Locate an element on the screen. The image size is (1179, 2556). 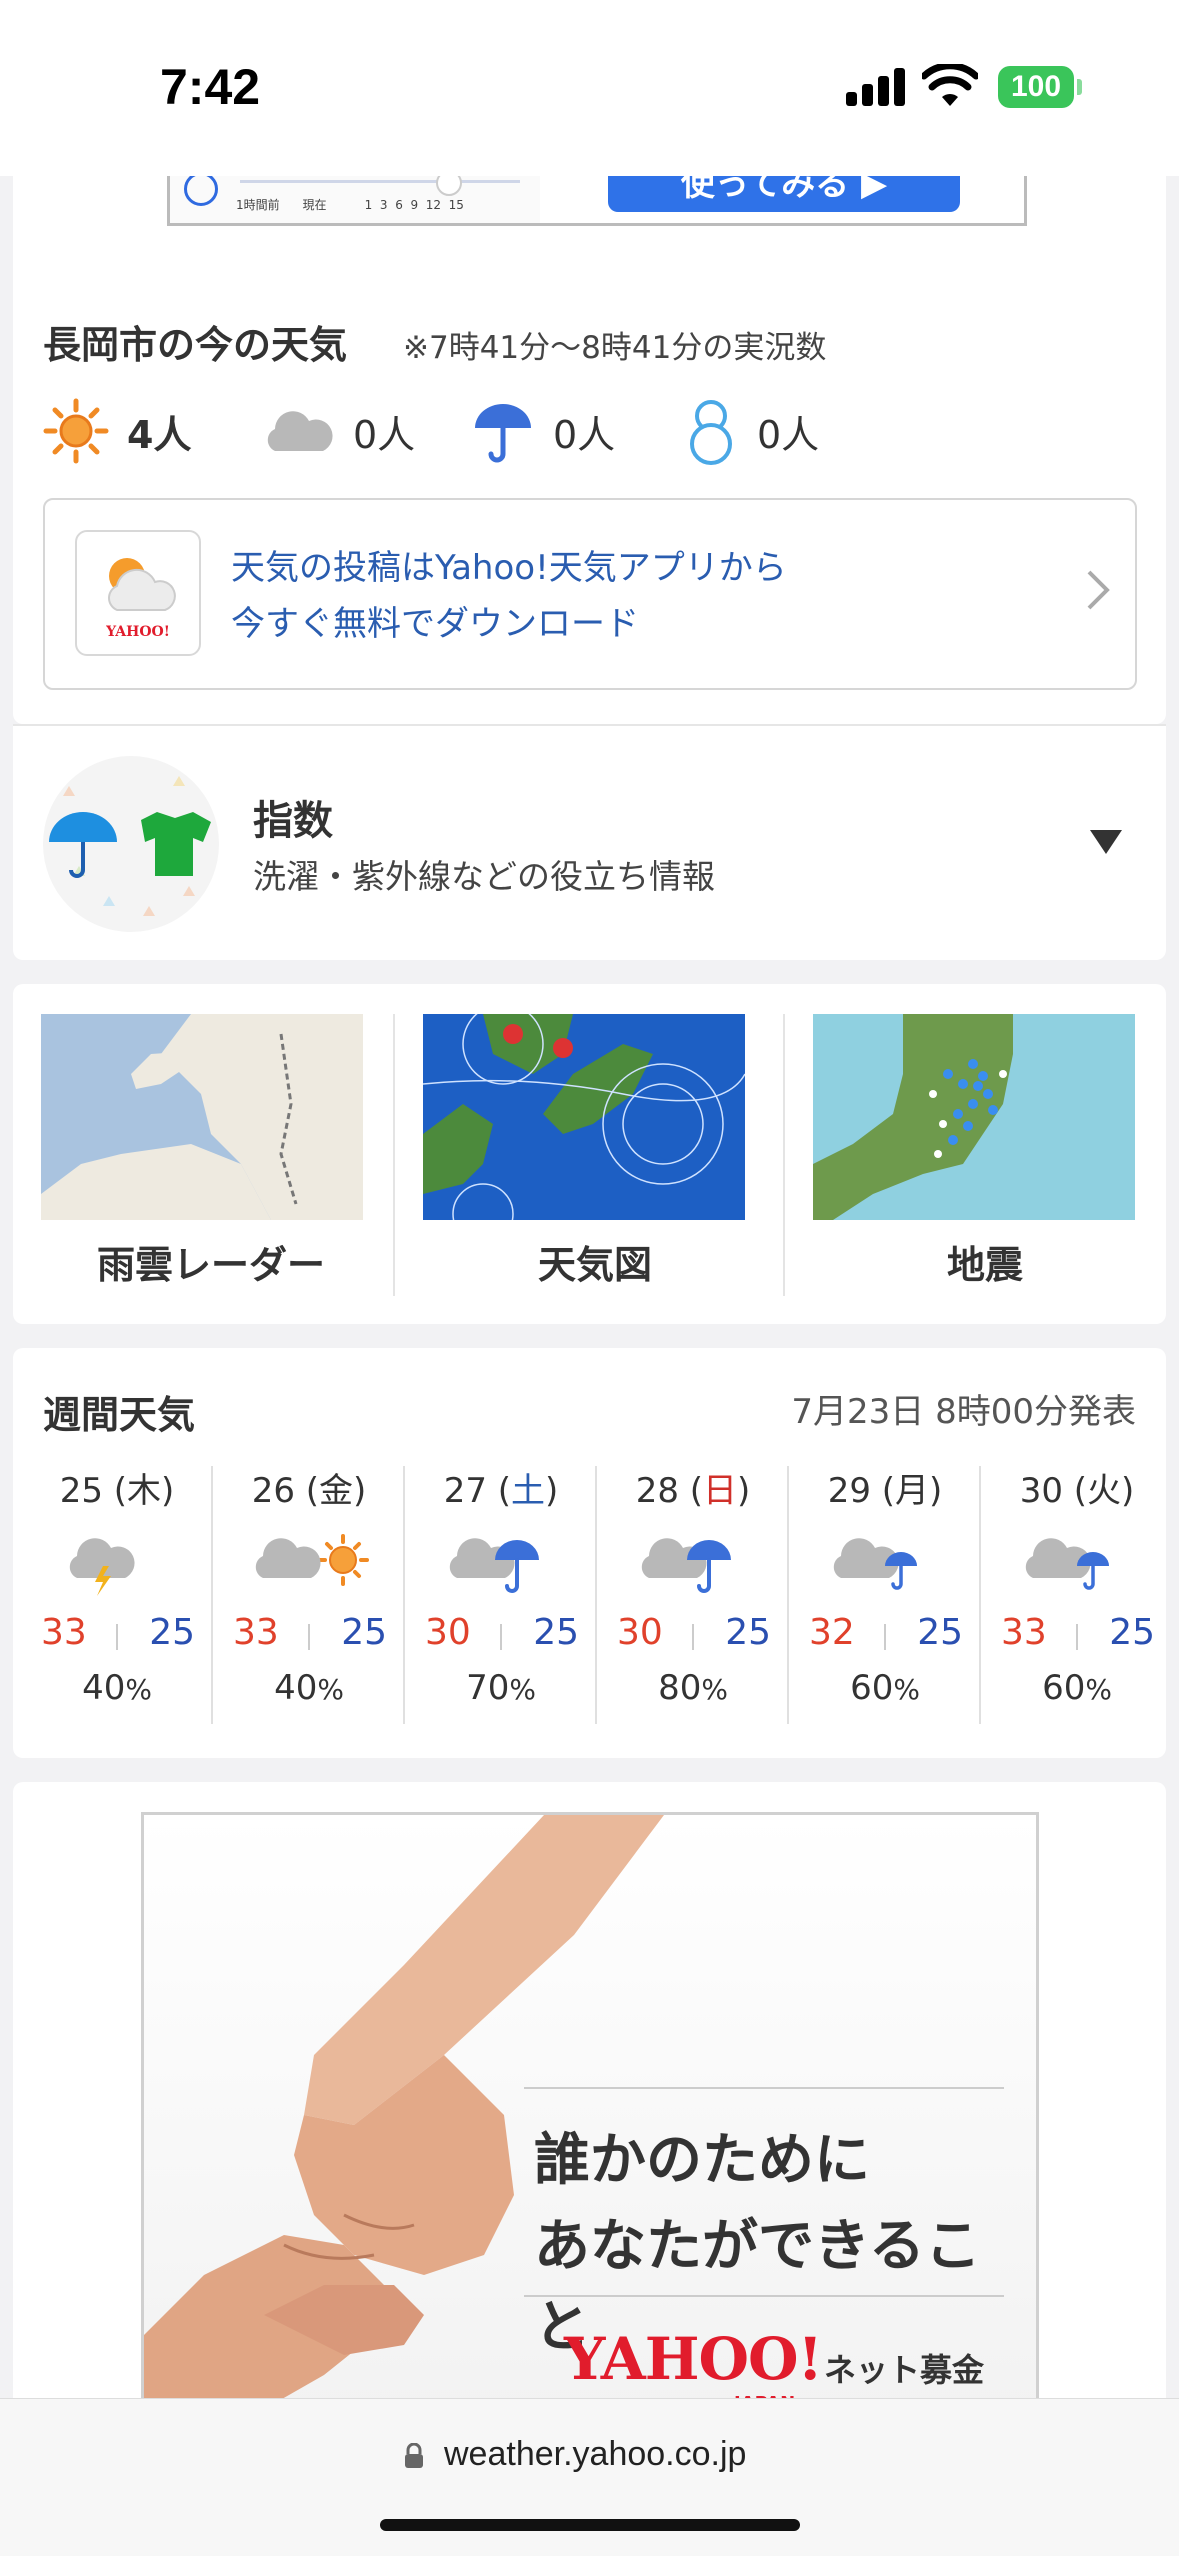
cloud-icon is located at coordinates (300, 431).